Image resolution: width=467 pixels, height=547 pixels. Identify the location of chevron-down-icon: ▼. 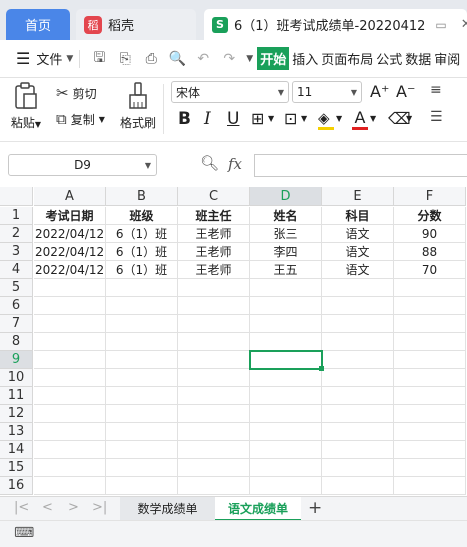
(69, 59).